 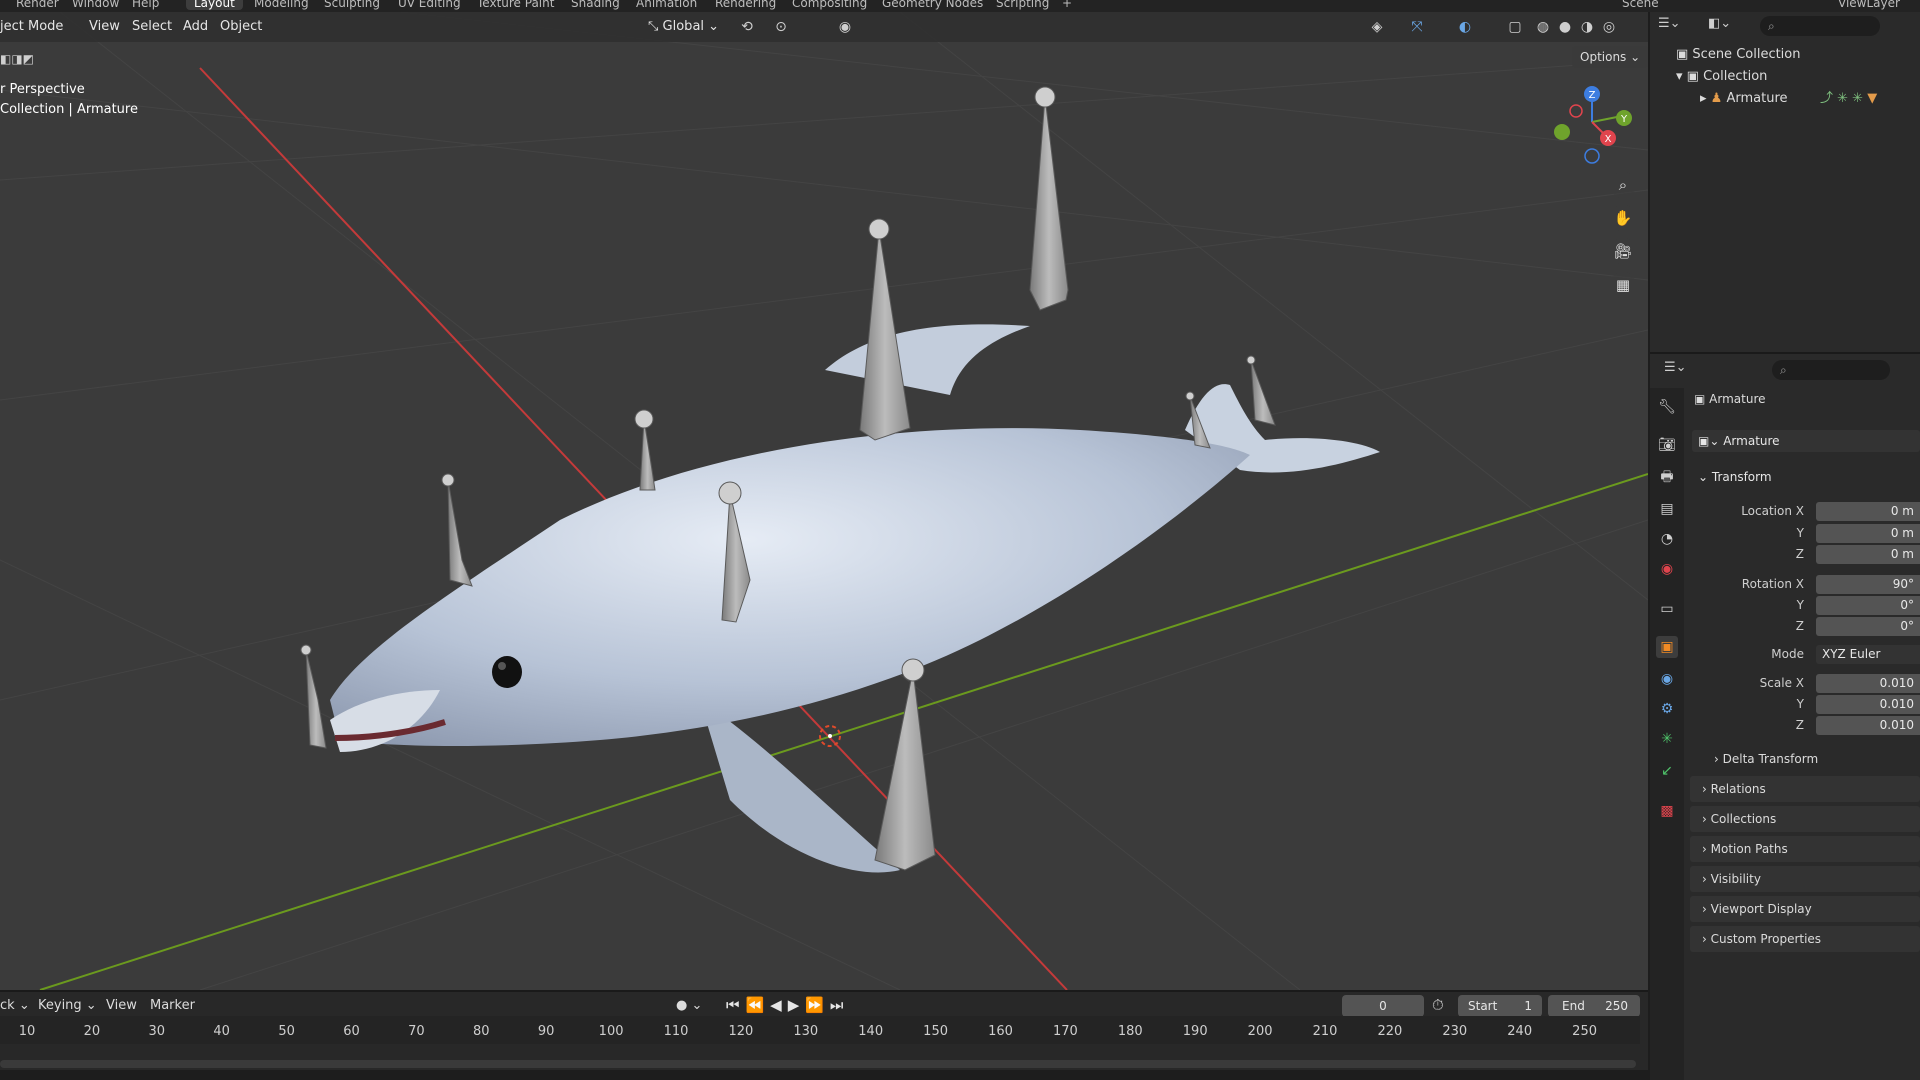 I want to click on rotation-mode-dropdown: XYZ Euler, so click(x=1868, y=654).